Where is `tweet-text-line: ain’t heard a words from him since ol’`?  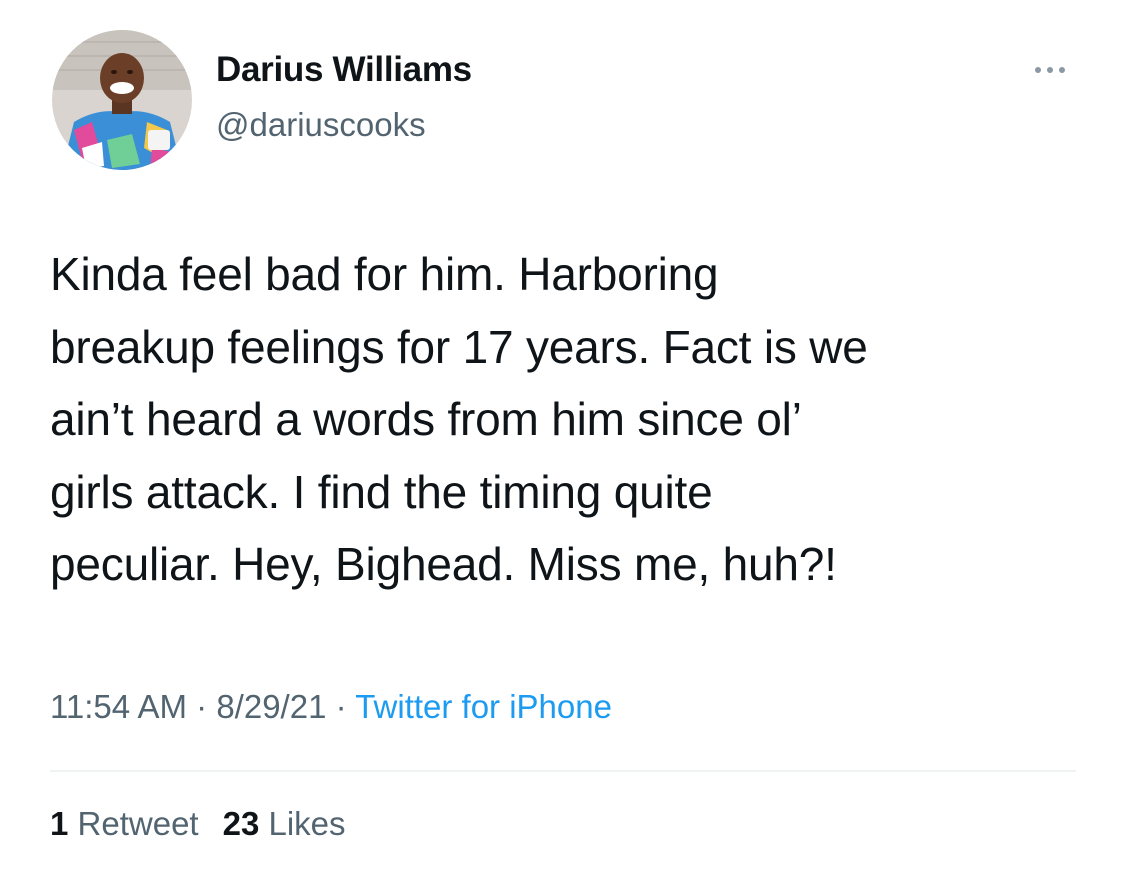
tweet-text-line: ain’t heard a words from him since ol’ is located at coordinates (426, 419).